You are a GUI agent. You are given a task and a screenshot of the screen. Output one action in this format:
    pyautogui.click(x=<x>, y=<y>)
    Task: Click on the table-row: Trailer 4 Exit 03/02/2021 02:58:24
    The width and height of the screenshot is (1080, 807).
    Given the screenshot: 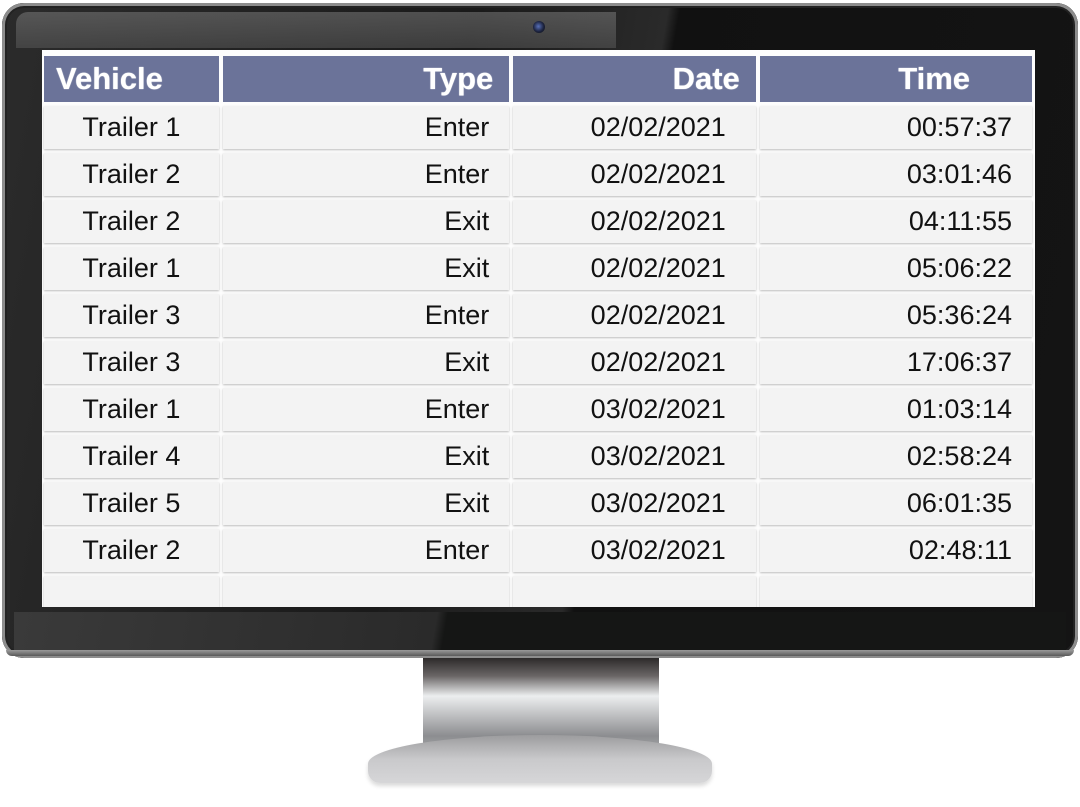 What is the action you would take?
    pyautogui.click(x=538, y=456)
    